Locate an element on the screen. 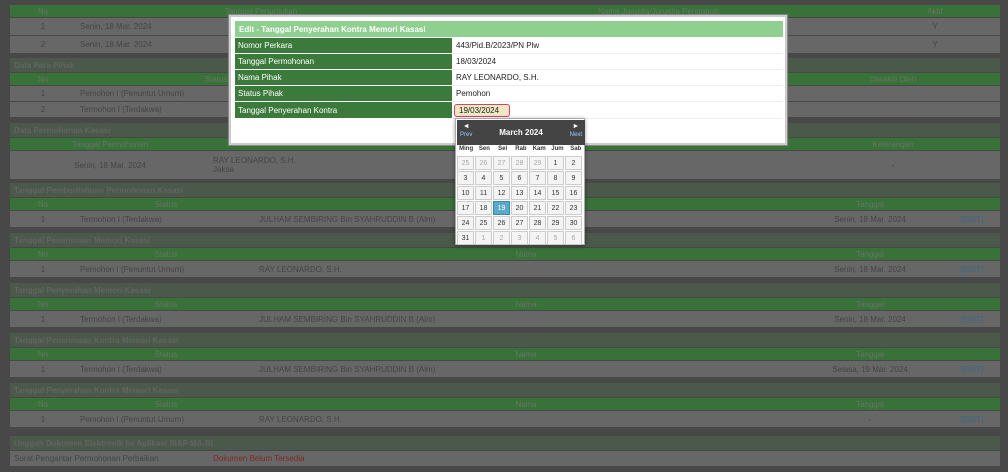  field-tanggal-penyerahan-kontra: Tanggal Penyerahan Kontra is located at coordinates (509, 110).